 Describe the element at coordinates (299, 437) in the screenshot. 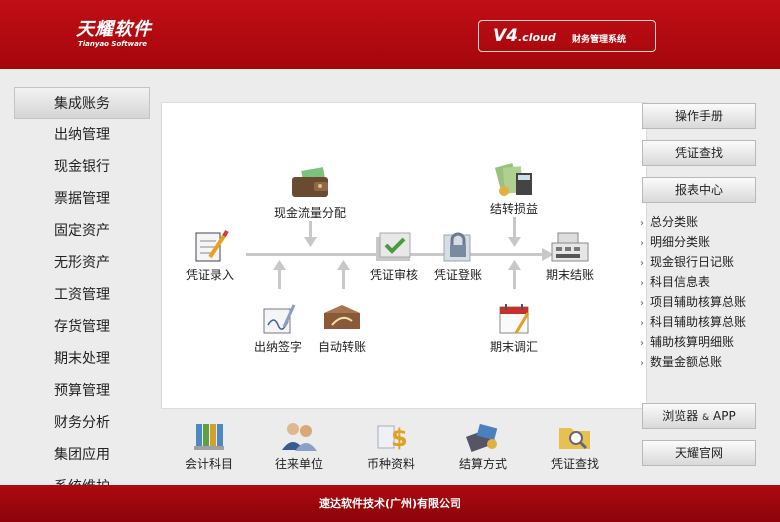

I see `people-icon` at that location.